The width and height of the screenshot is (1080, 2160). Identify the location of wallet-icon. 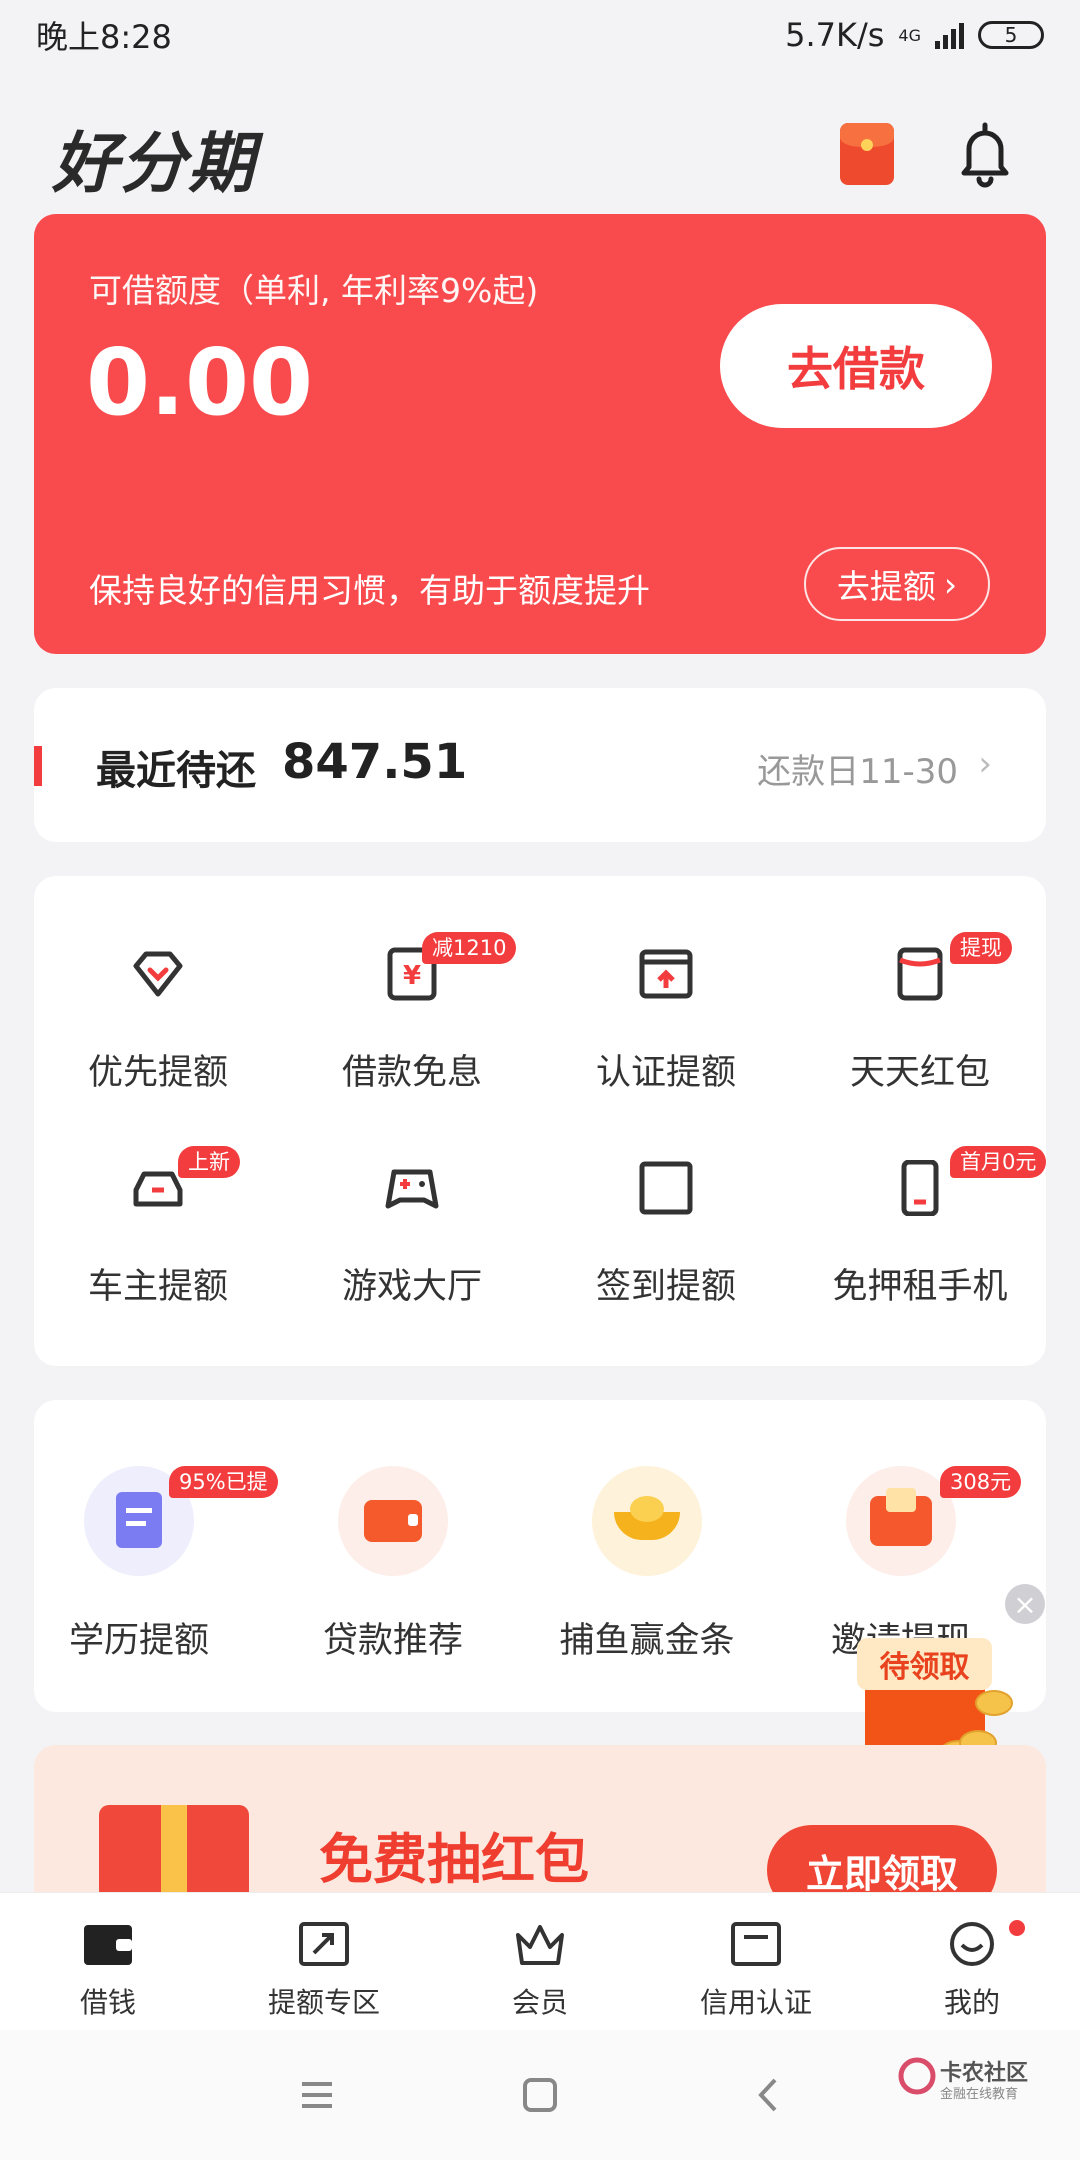
(393, 1521).